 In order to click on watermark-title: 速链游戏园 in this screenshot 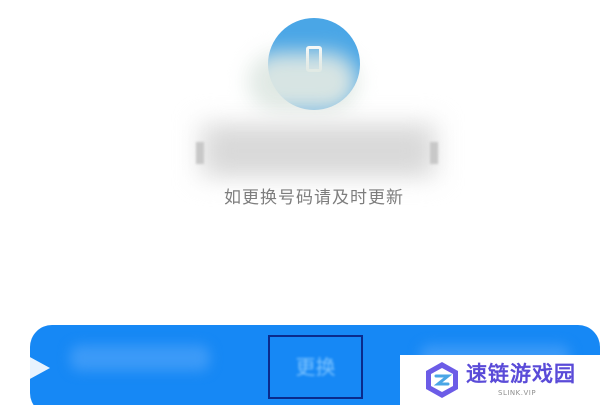, I will do `click(521, 374)`.